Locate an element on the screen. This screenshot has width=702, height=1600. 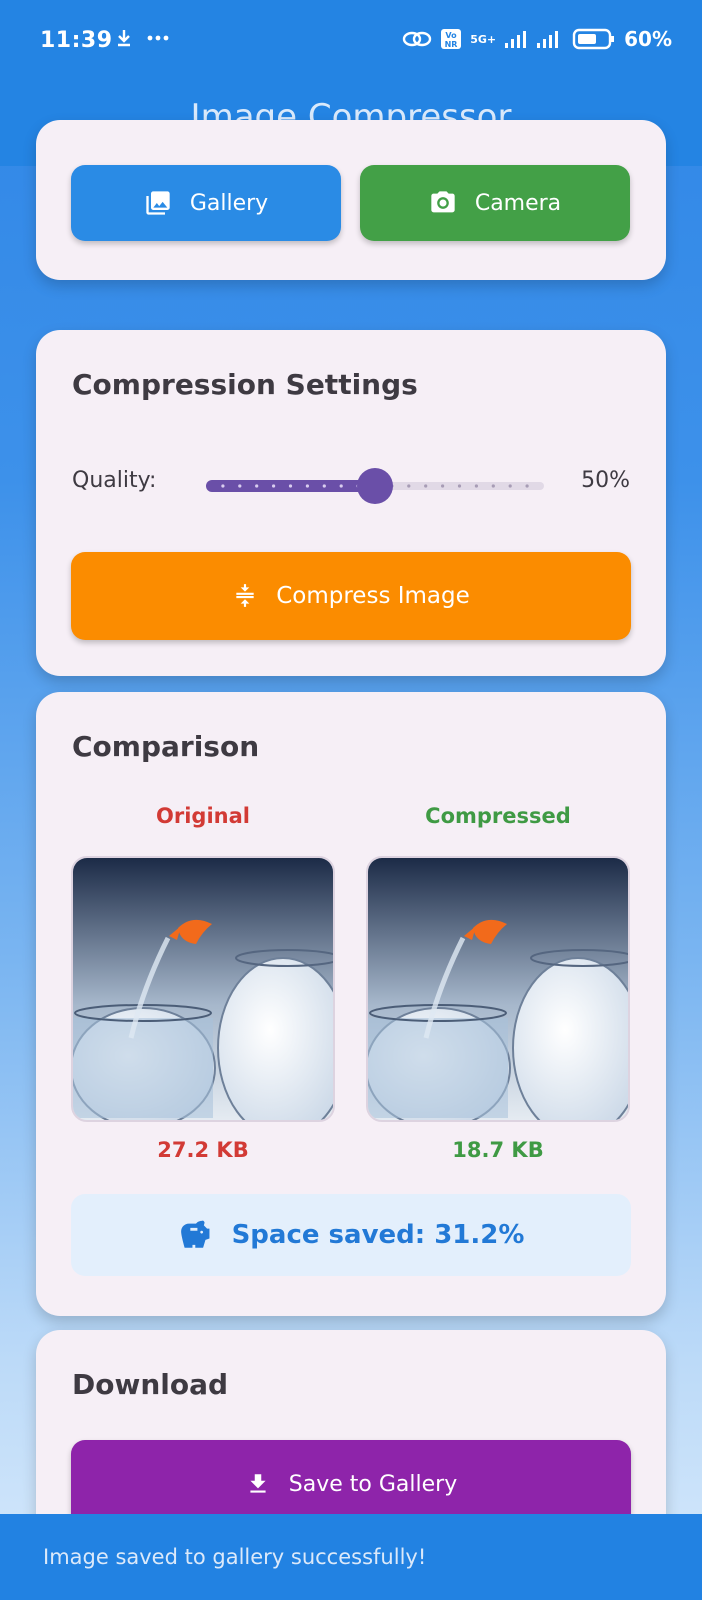
svg-text: Vo is located at coordinates (452, 35).